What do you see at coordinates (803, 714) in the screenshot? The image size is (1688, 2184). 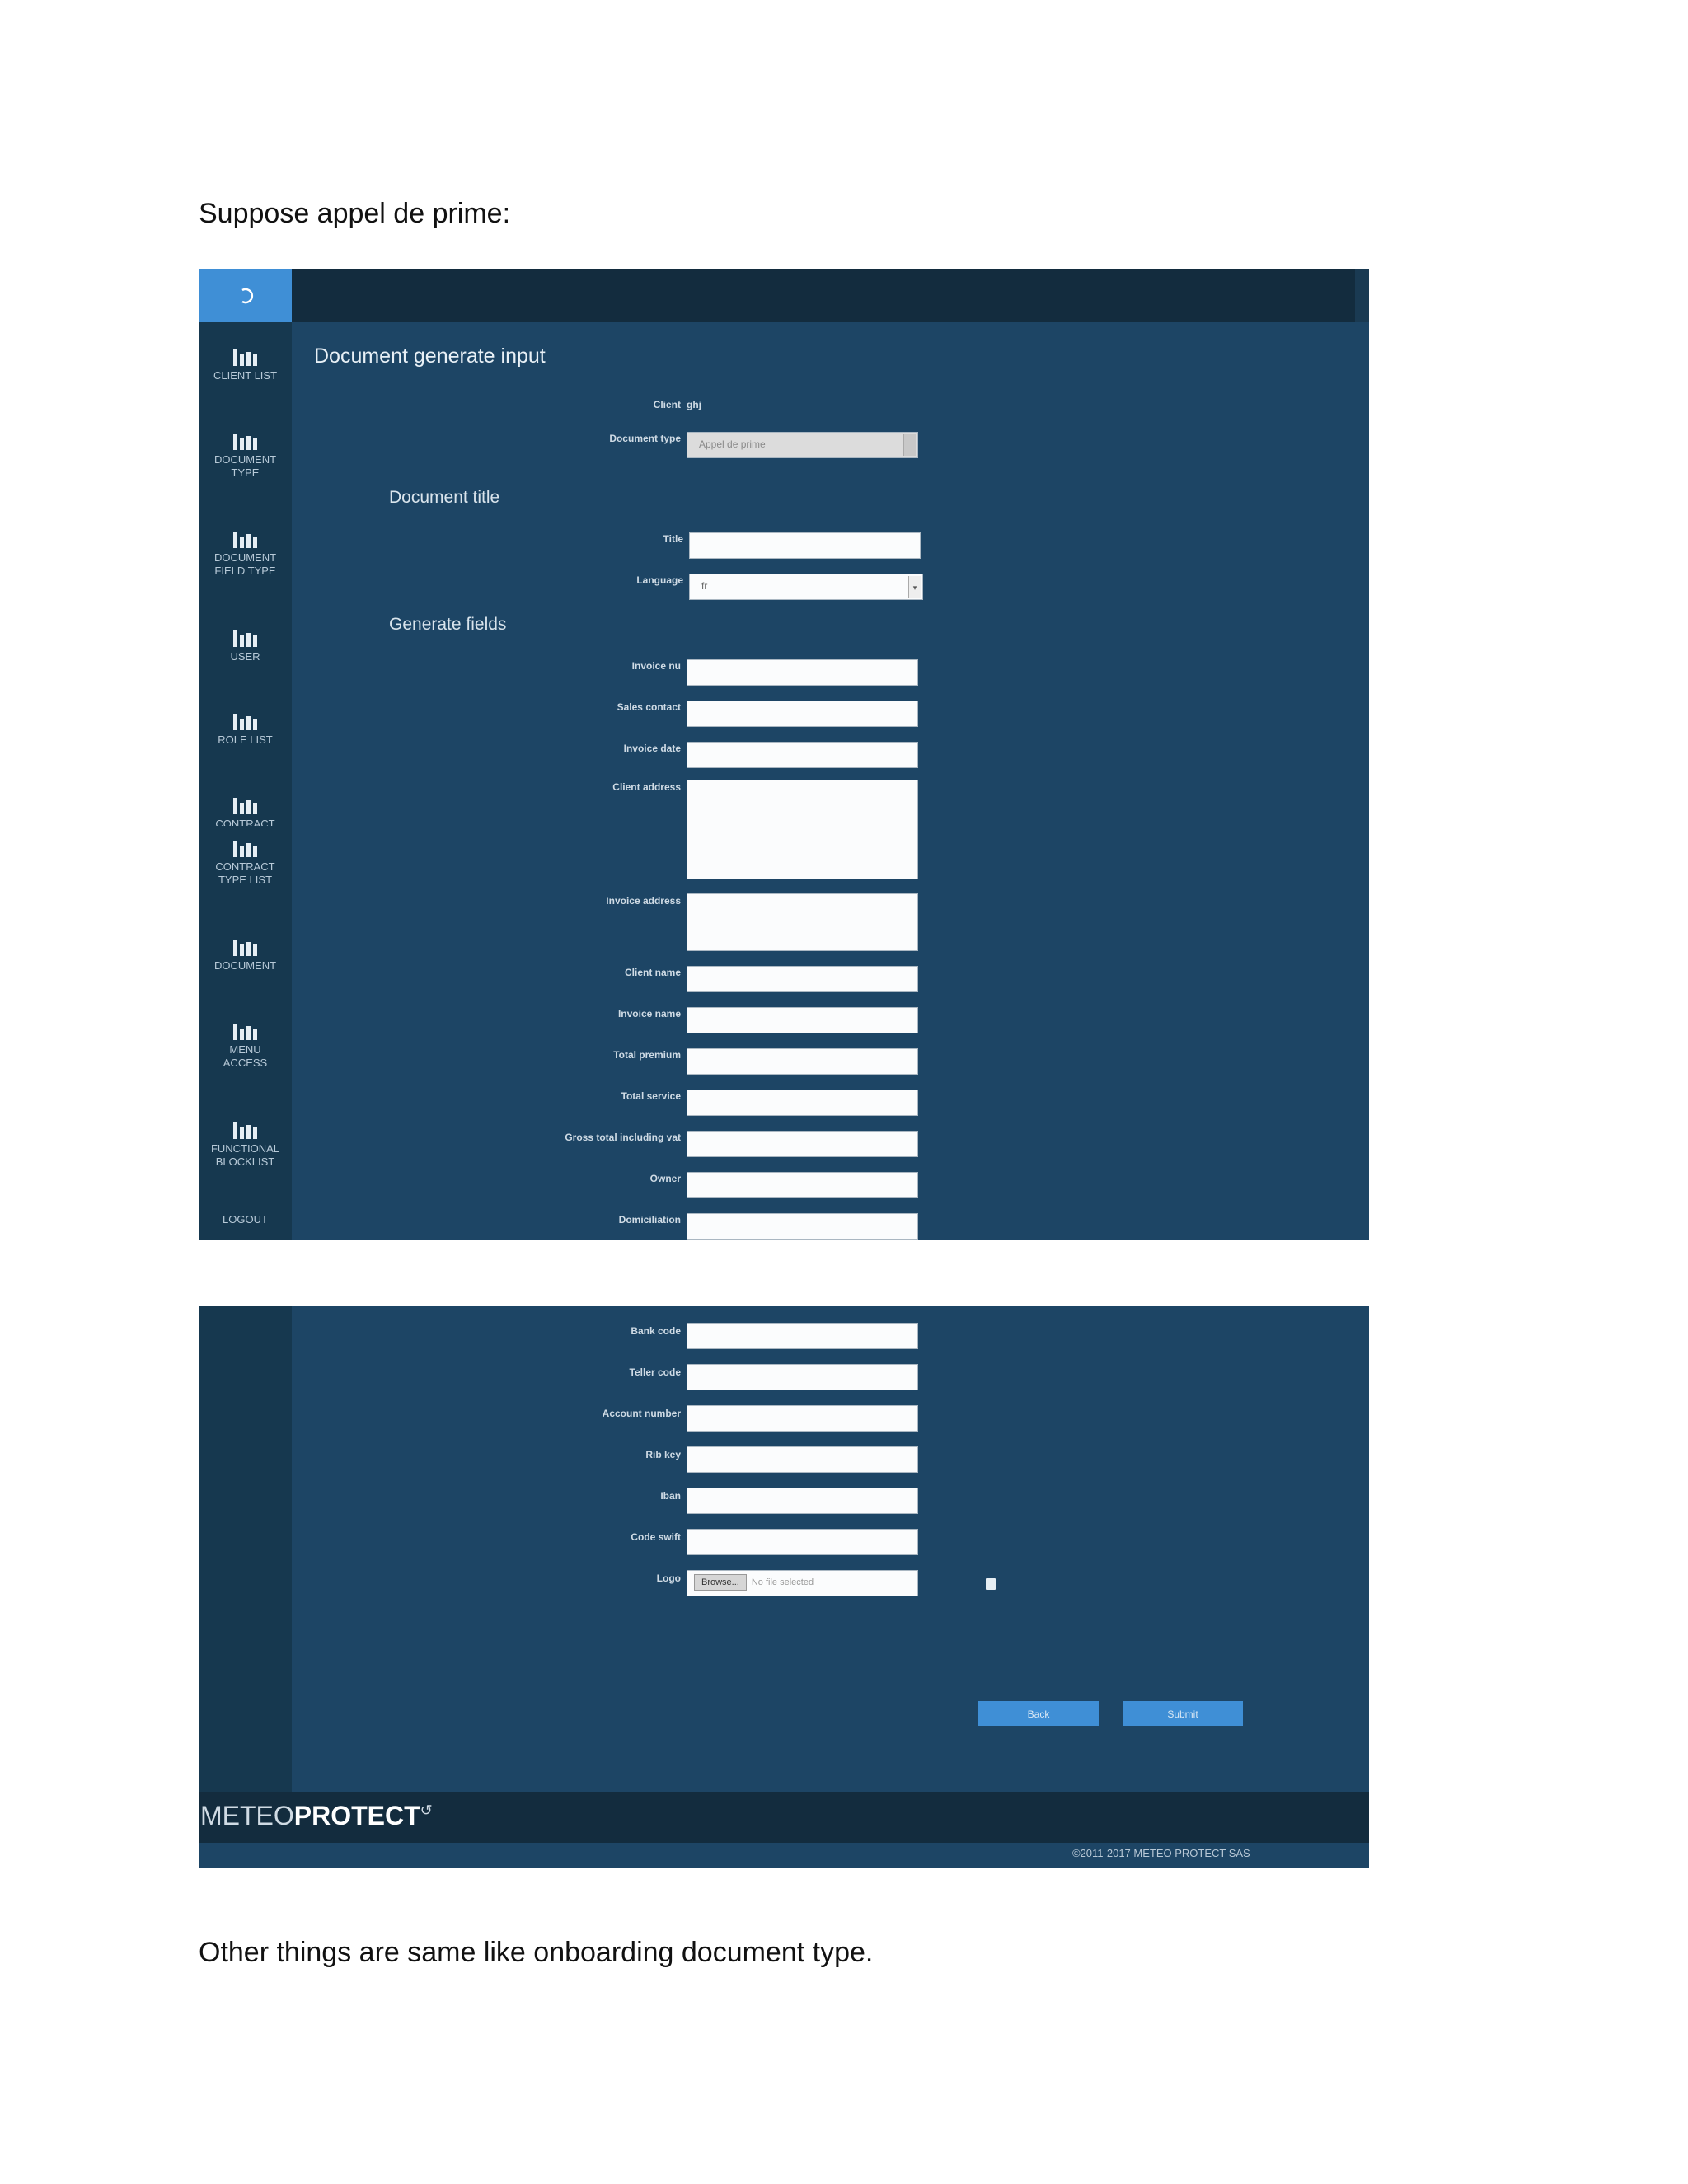 I see `sales-contact-input` at bounding box center [803, 714].